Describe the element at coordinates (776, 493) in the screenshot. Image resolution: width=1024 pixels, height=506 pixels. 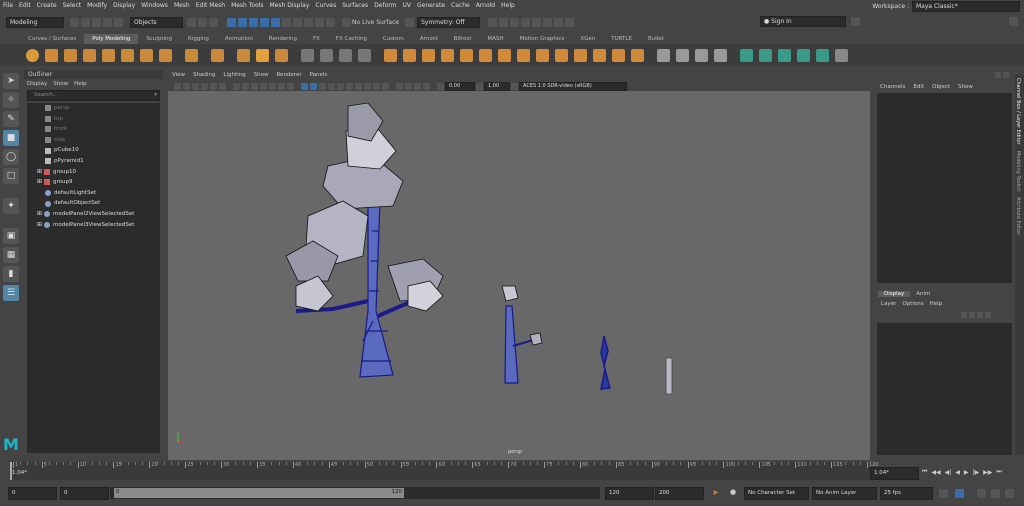
I see `character-set-dropdown: No Character Set` at that location.